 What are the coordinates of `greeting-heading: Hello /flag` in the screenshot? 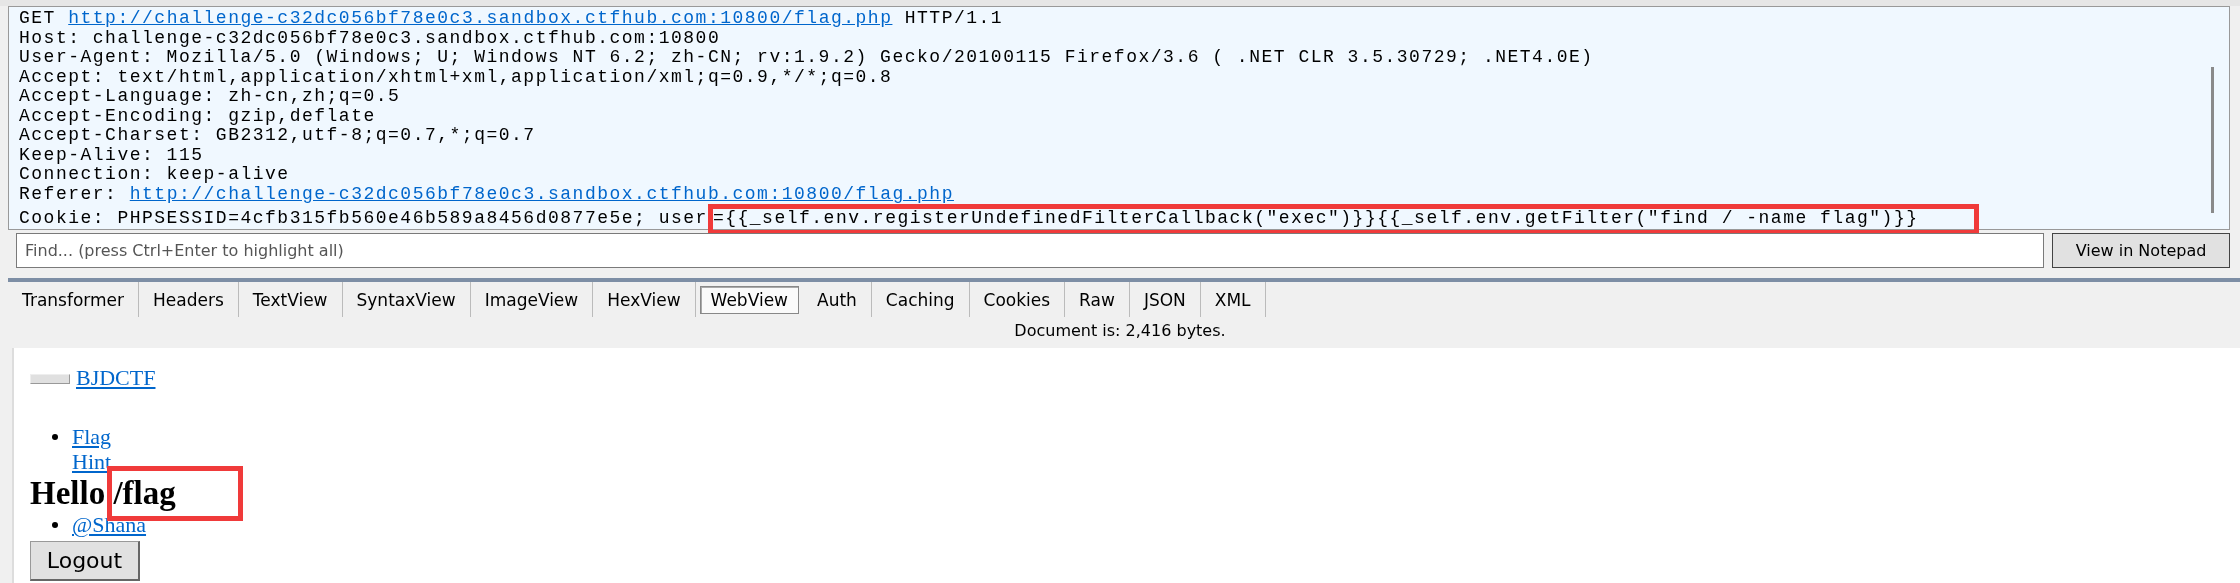 It's located at (103, 493).